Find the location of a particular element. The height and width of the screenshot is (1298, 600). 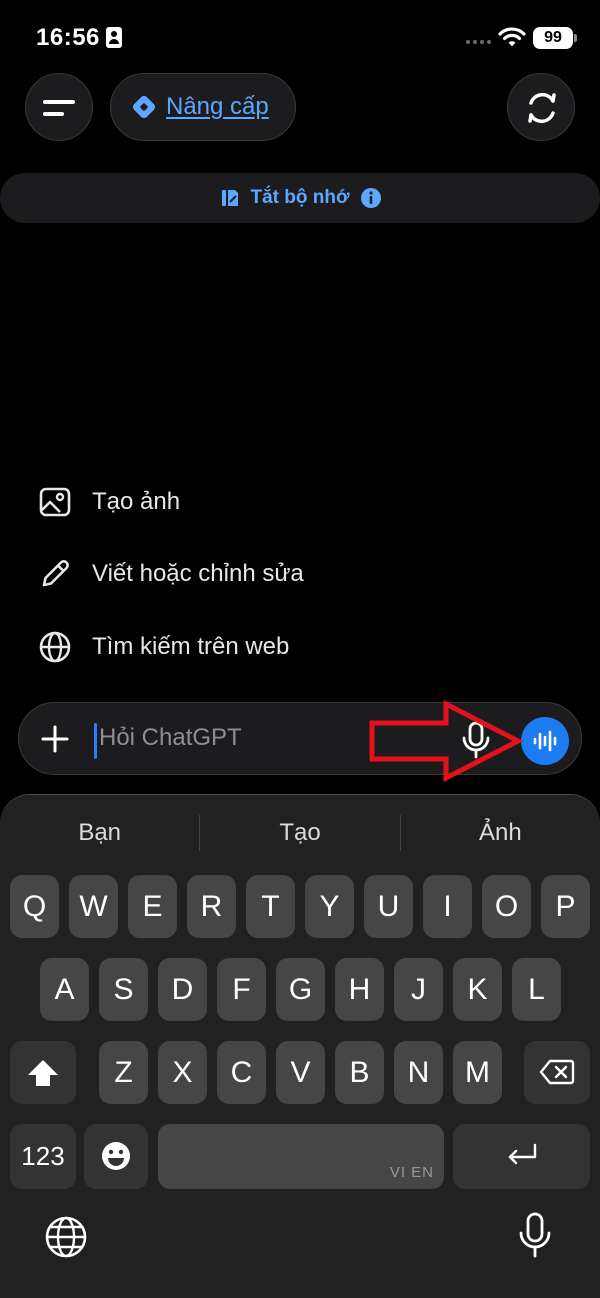

memory-icon is located at coordinates (229, 198).